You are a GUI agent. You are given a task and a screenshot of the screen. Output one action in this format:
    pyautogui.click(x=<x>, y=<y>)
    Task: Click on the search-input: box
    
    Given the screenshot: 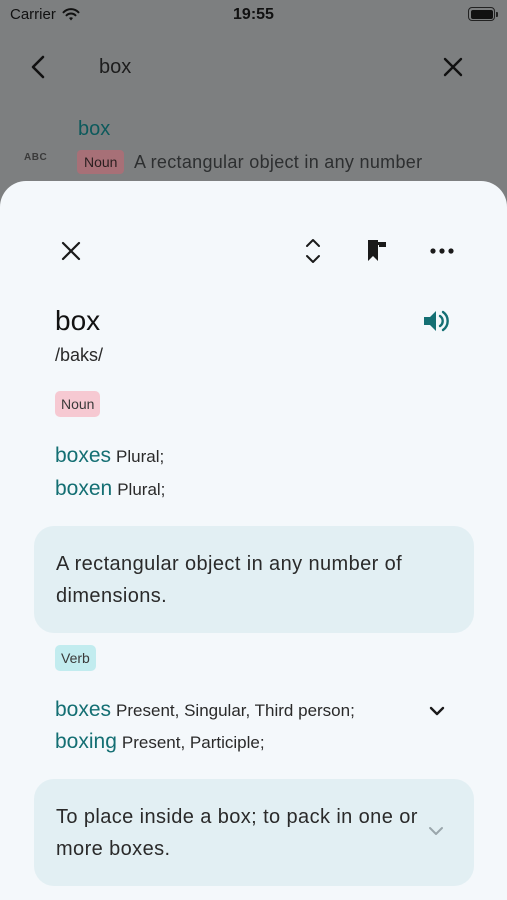 What is the action you would take?
    pyautogui.click(x=115, y=67)
    